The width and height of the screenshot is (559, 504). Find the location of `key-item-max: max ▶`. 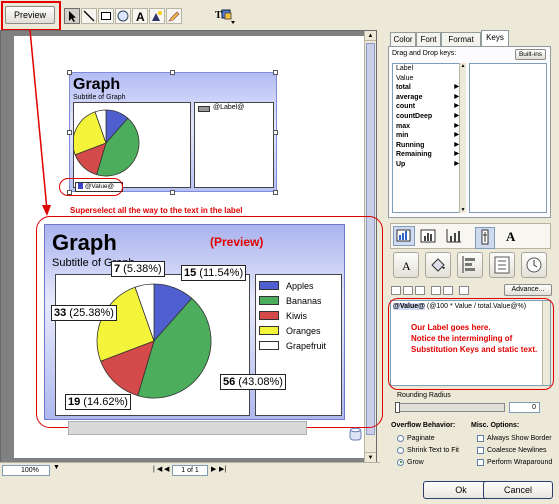

key-item-max: max ▶ is located at coordinates (429, 127).